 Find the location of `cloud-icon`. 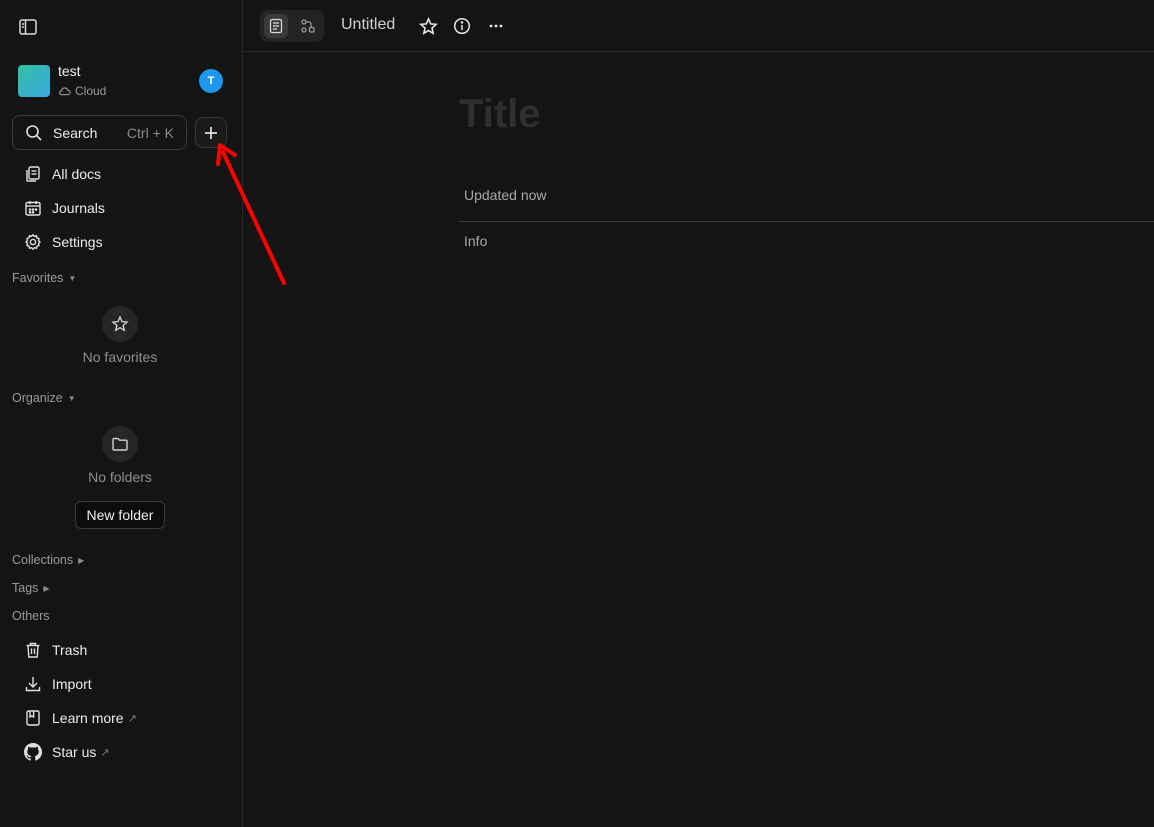

cloud-icon is located at coordinates (65, 91).